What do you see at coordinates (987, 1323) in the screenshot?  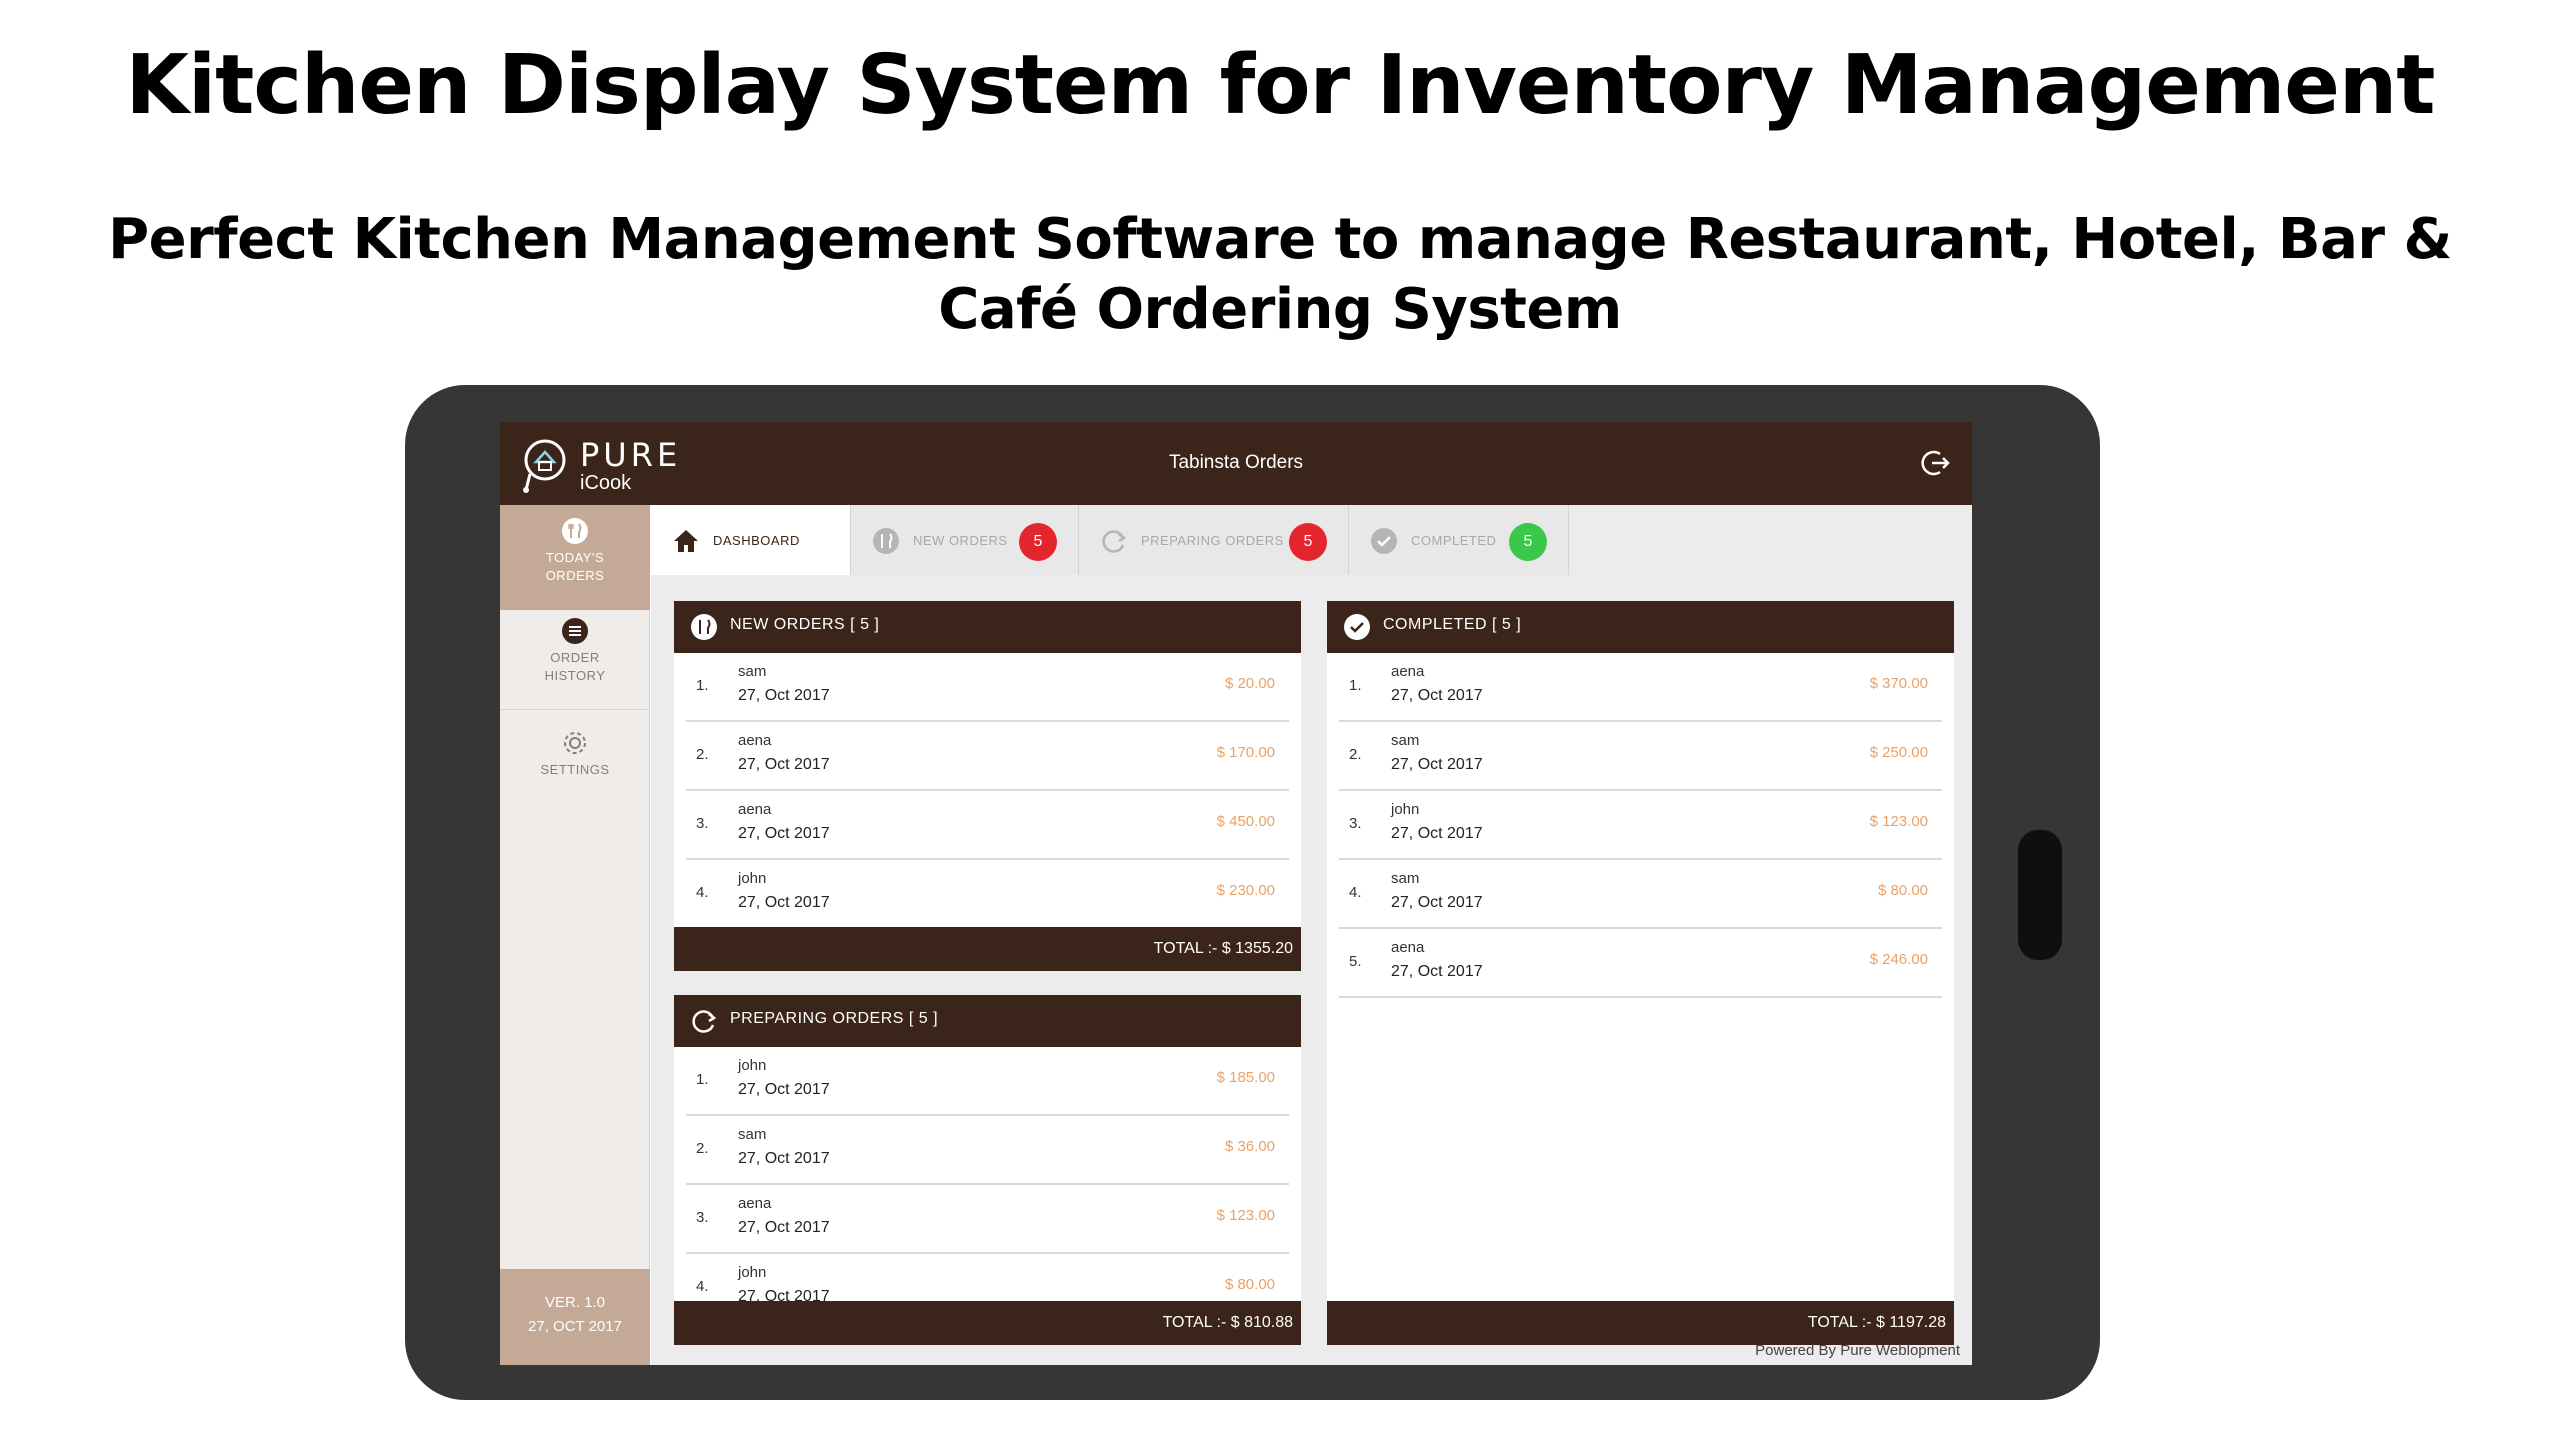 I see `preparing-orders-total: TOTAL :- $ 810.88` at bounding box center [987, 1323].